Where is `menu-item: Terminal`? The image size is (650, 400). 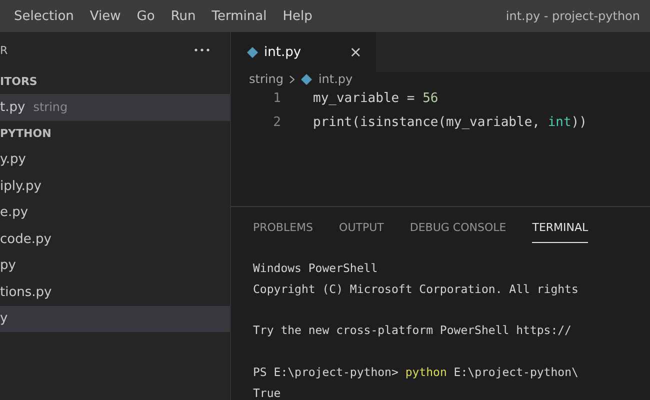
menu-item: Terminal is located at coordinates (239, 16).